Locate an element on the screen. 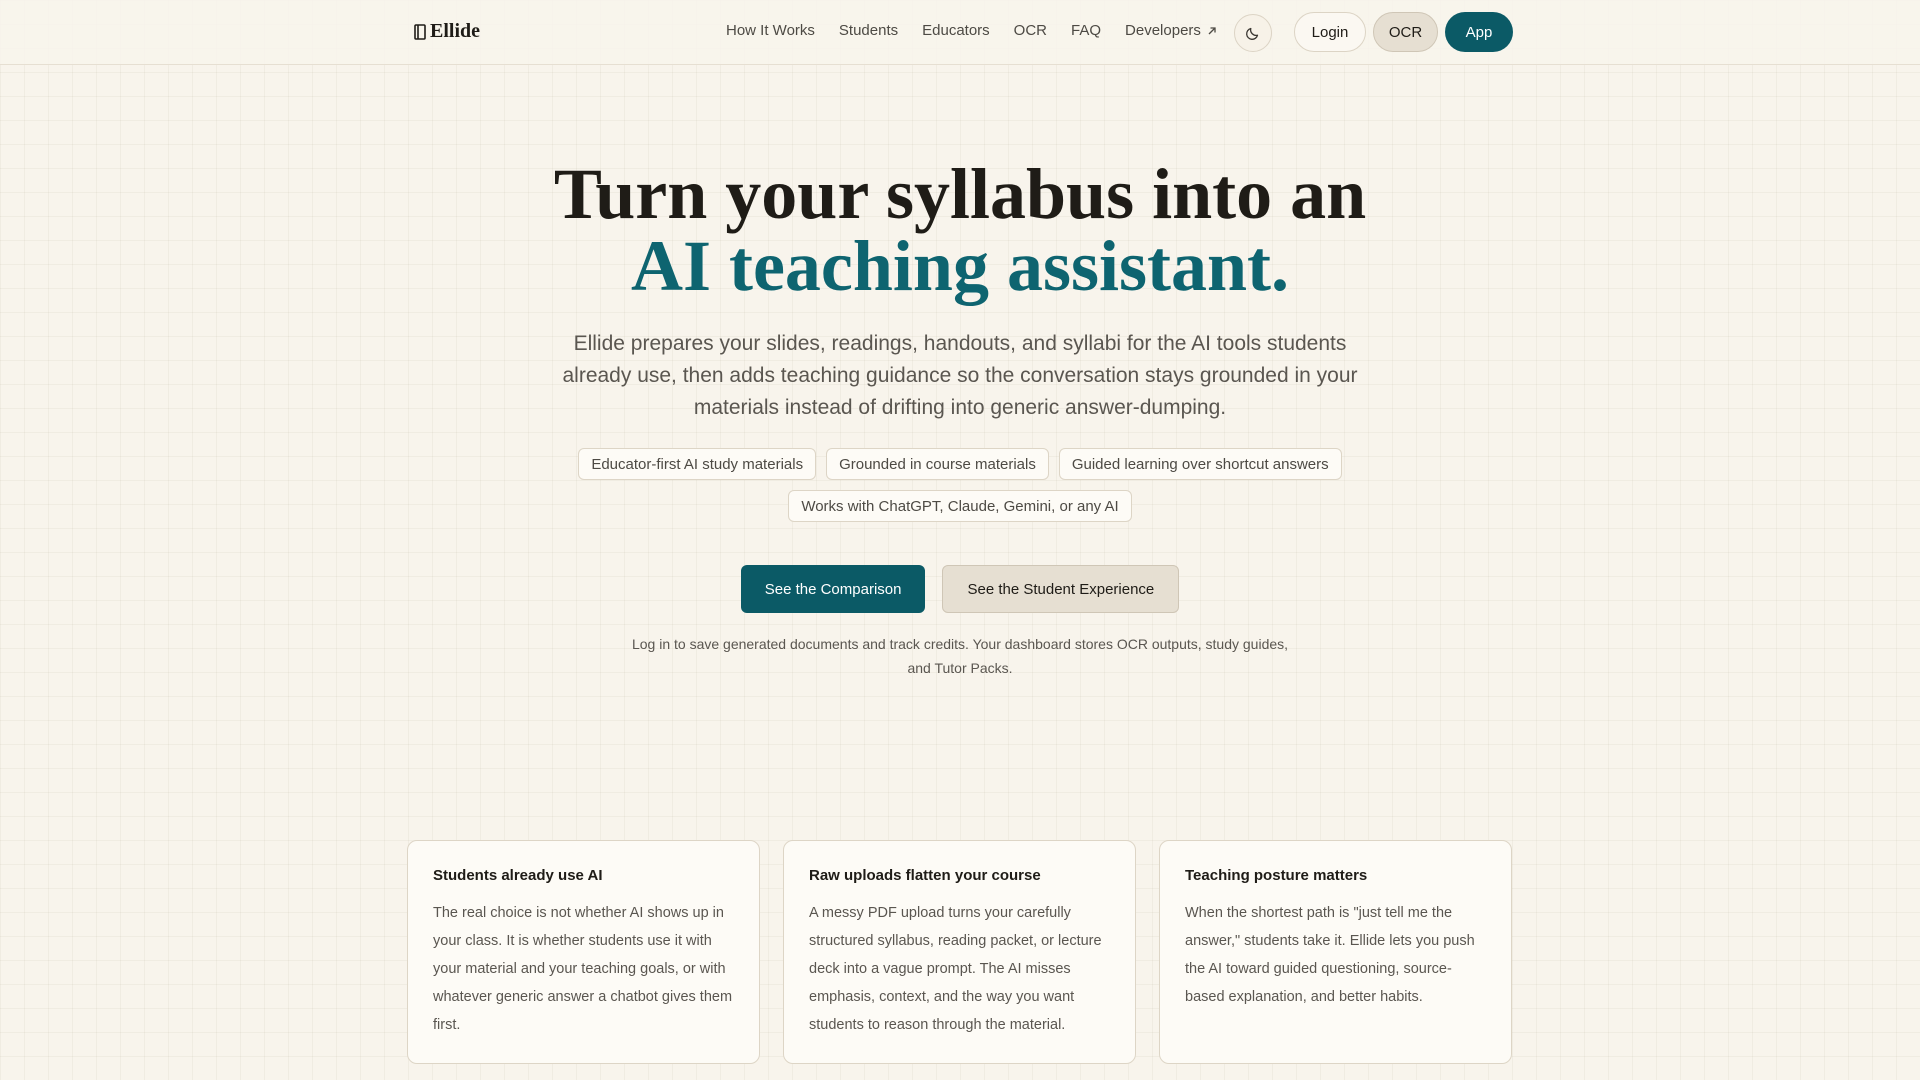 This screenshot has width=1920, height=1080. nav-educators: Educators is located at coordinates (956, 30).